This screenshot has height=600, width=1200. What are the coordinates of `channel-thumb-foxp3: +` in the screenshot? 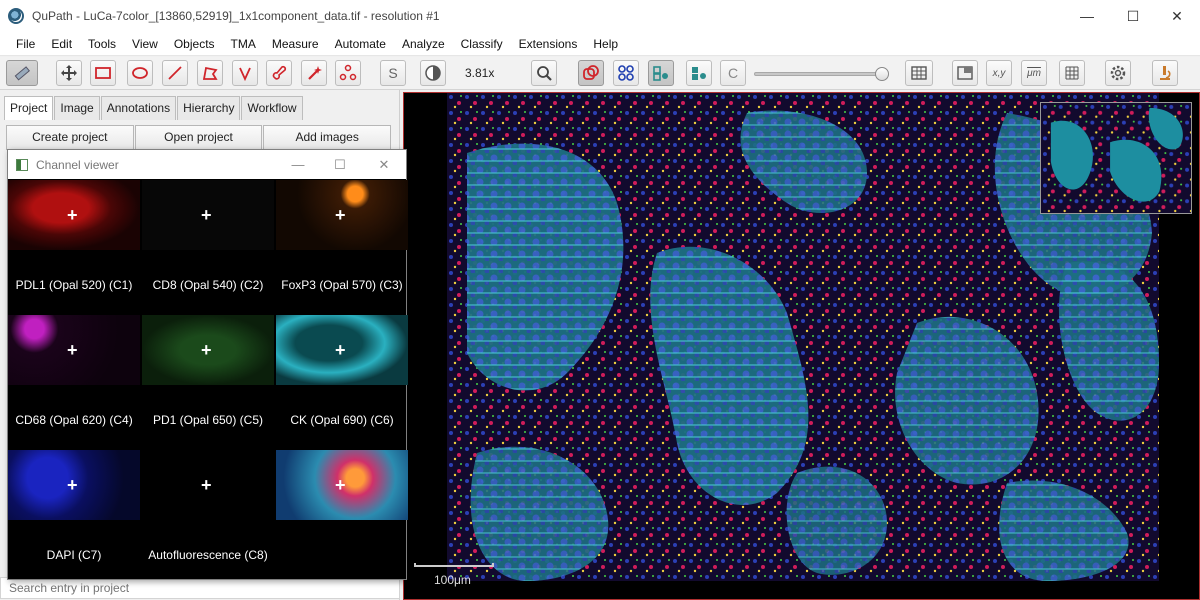 It's located at (342, 215).